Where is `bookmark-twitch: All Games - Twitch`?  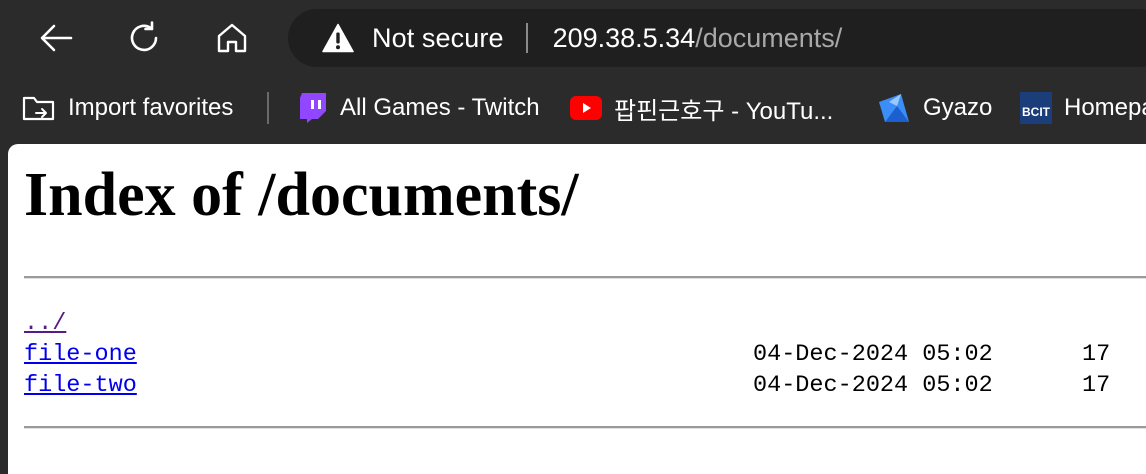 bookmark-twitch: All Games - Twitch is located at coordinates (419, 108).